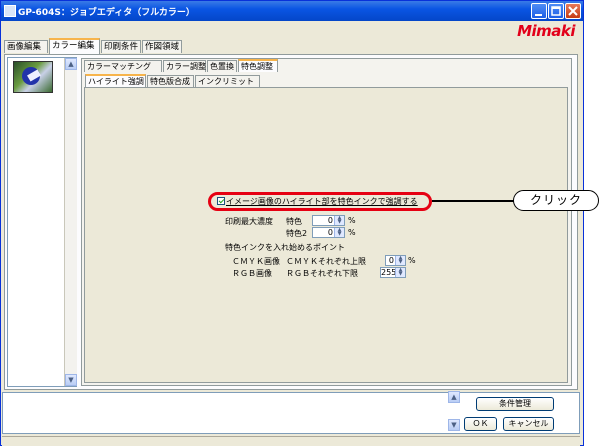  What do you see at coordinates (320, 201) in the screenshot?
I see `click-highlight-outline` at bounding box center [320, 201].